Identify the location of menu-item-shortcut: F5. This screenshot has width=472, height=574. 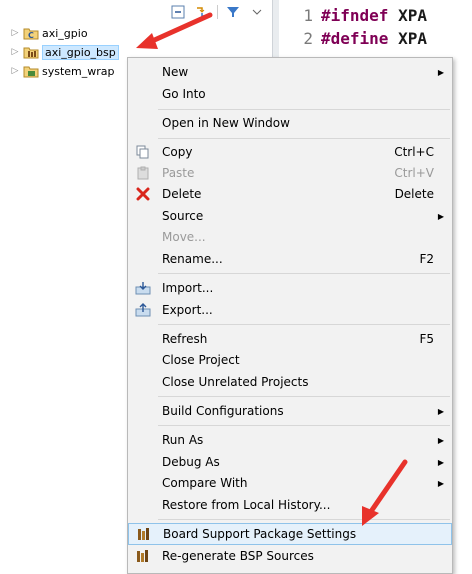
(426, 339).